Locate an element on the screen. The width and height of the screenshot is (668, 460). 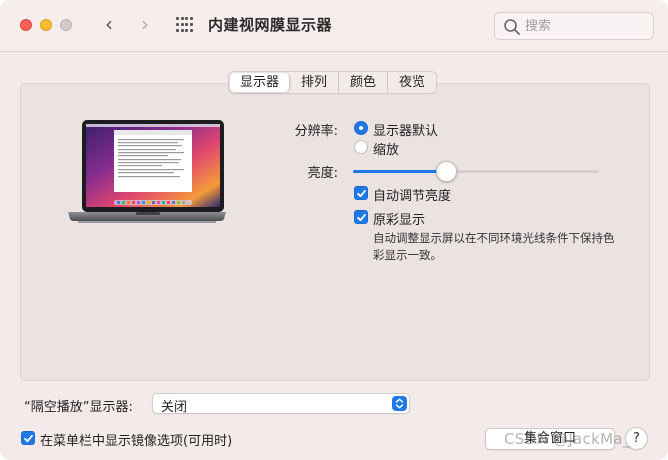
tab-arrangement: 排列 is located at coordinates (315, 82).